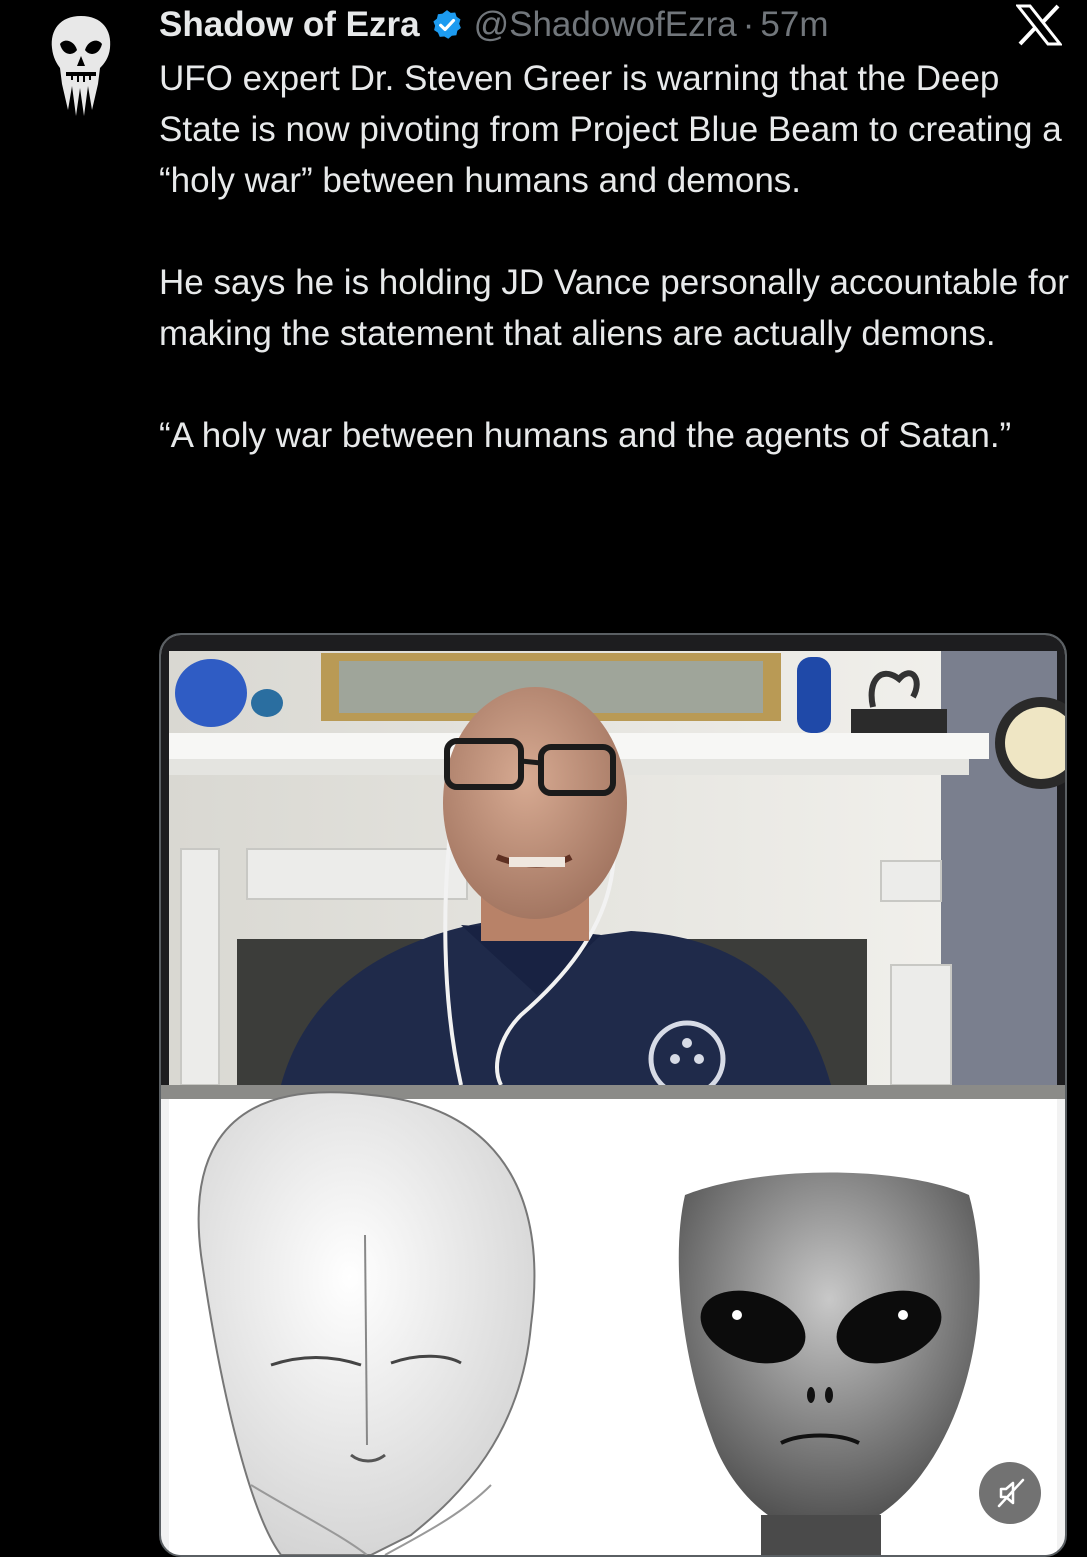 This screenshot has width=1087, height=1557. Describe the element at coordinates (605, 25) in the screenshot. I see `author-handle: @ShadowofEzra` at that location.